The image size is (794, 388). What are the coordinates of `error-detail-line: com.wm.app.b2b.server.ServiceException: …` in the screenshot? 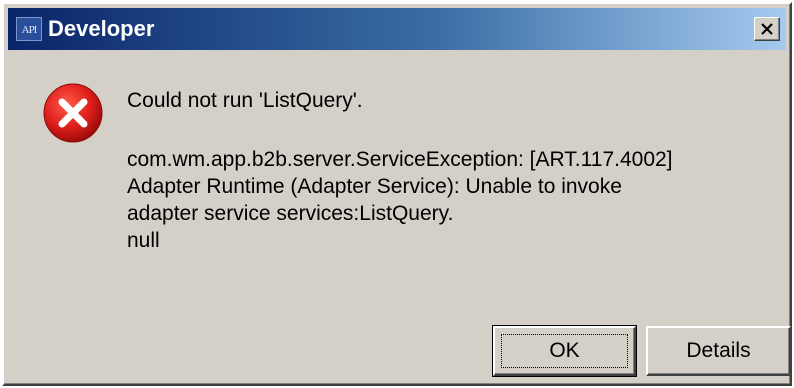 It's located at (400, 159).